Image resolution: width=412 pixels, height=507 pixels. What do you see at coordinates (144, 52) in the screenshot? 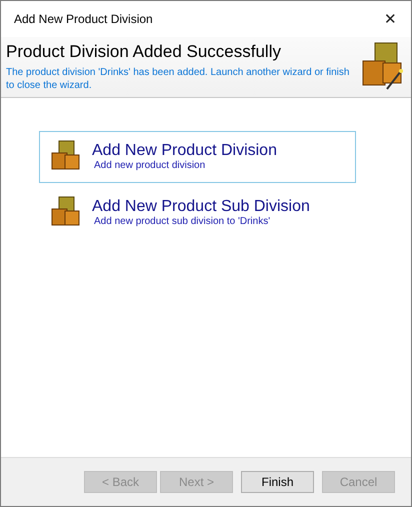
I see `header-title: Product Division Added Successfully` at bounding box center [144, 52].